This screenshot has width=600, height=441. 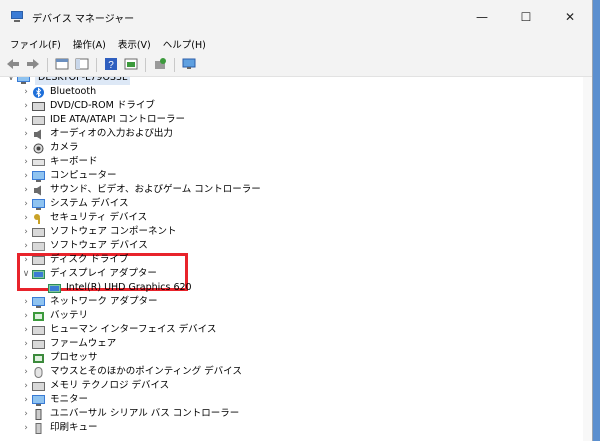 What do you see at coordinates (570, 17) in the screenshot?
I see `close-button: ✕` at bounding box center [570, 17].